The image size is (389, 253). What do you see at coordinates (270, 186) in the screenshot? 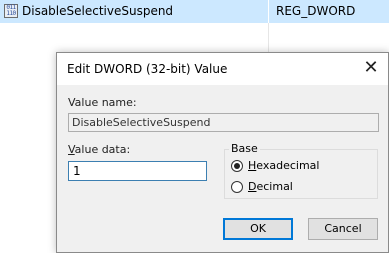
I see `radio-decimal-label: Decimal` at bounding box center [270, 186].